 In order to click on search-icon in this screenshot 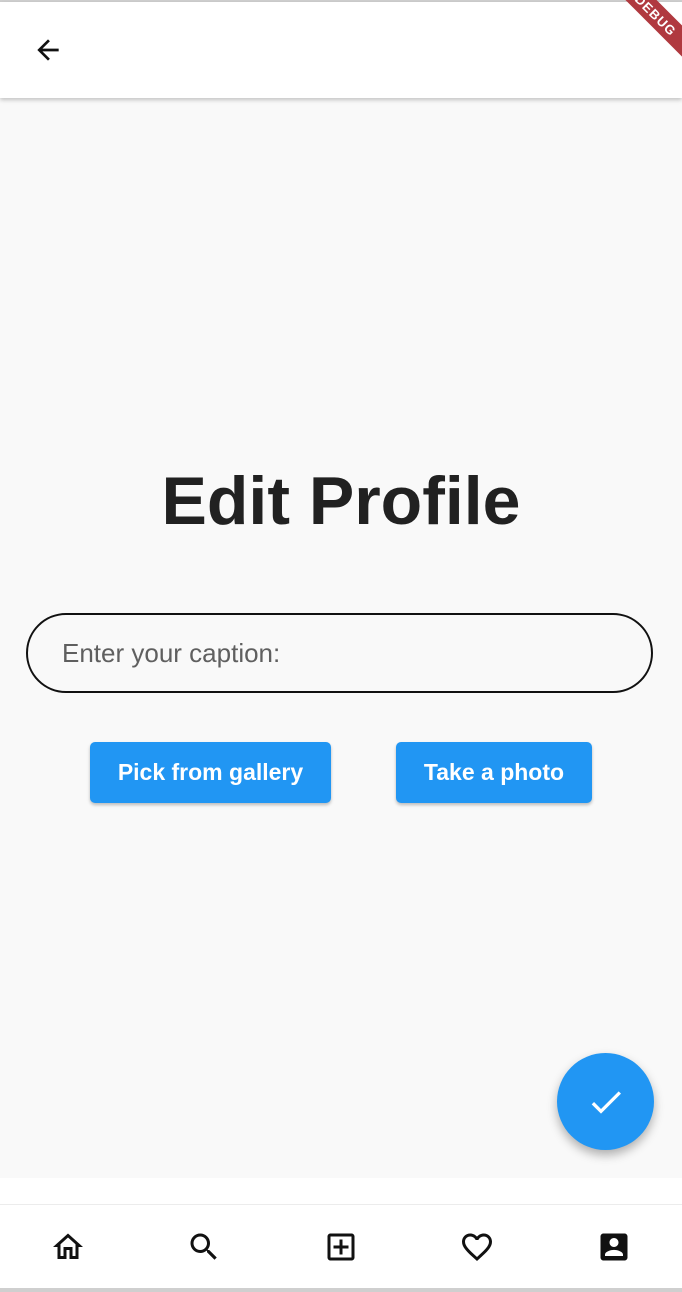, I will do `click(203, 1246)`.